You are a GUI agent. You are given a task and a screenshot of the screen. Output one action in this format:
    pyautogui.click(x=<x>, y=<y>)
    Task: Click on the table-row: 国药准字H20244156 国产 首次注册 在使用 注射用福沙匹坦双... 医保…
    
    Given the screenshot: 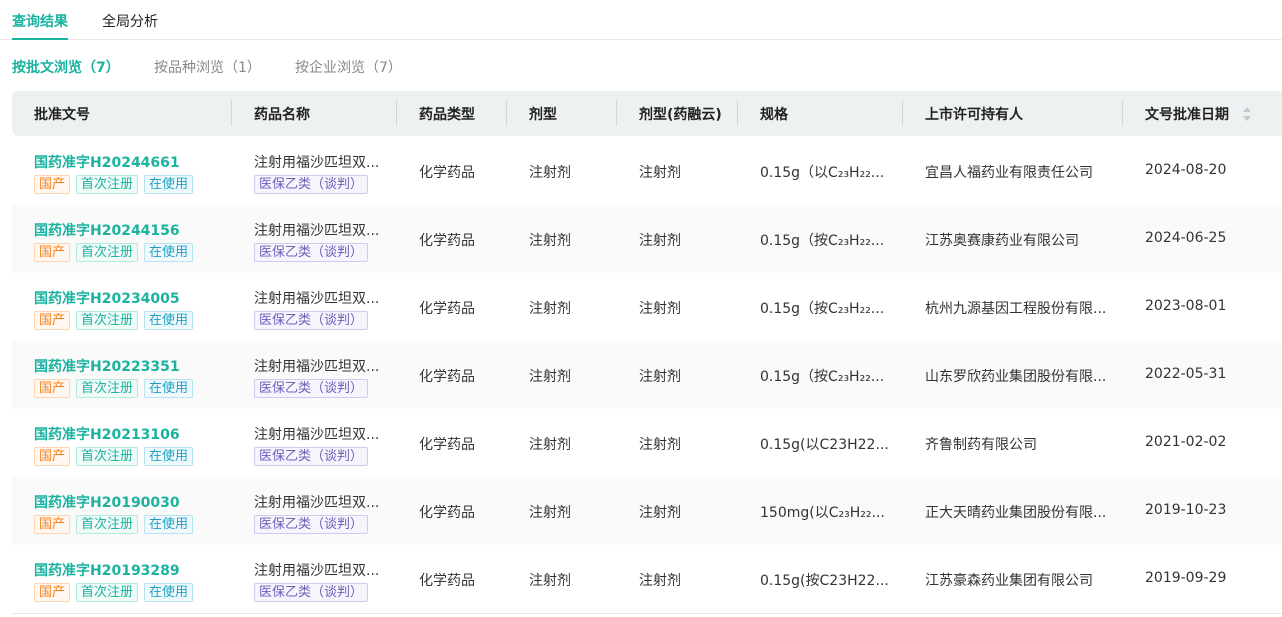 What is the action you would take?
    pyautogui.click(x=647, y=239)
    